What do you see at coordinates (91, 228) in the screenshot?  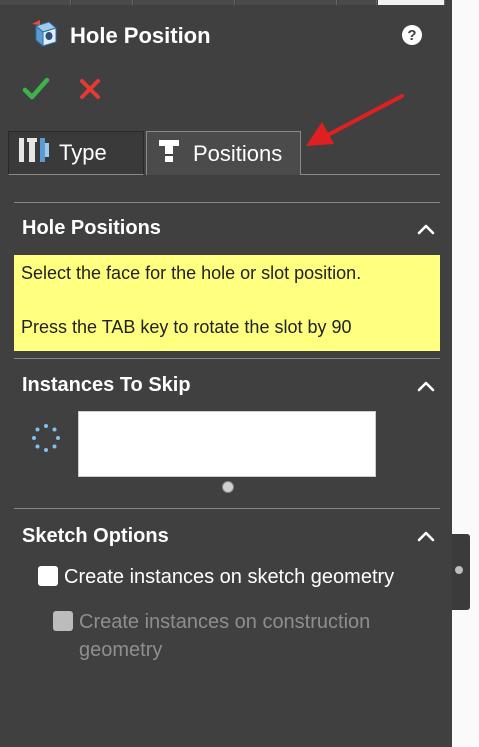 I see `hole-positions-title: Hole Positions` at bounding box center [91, 228].